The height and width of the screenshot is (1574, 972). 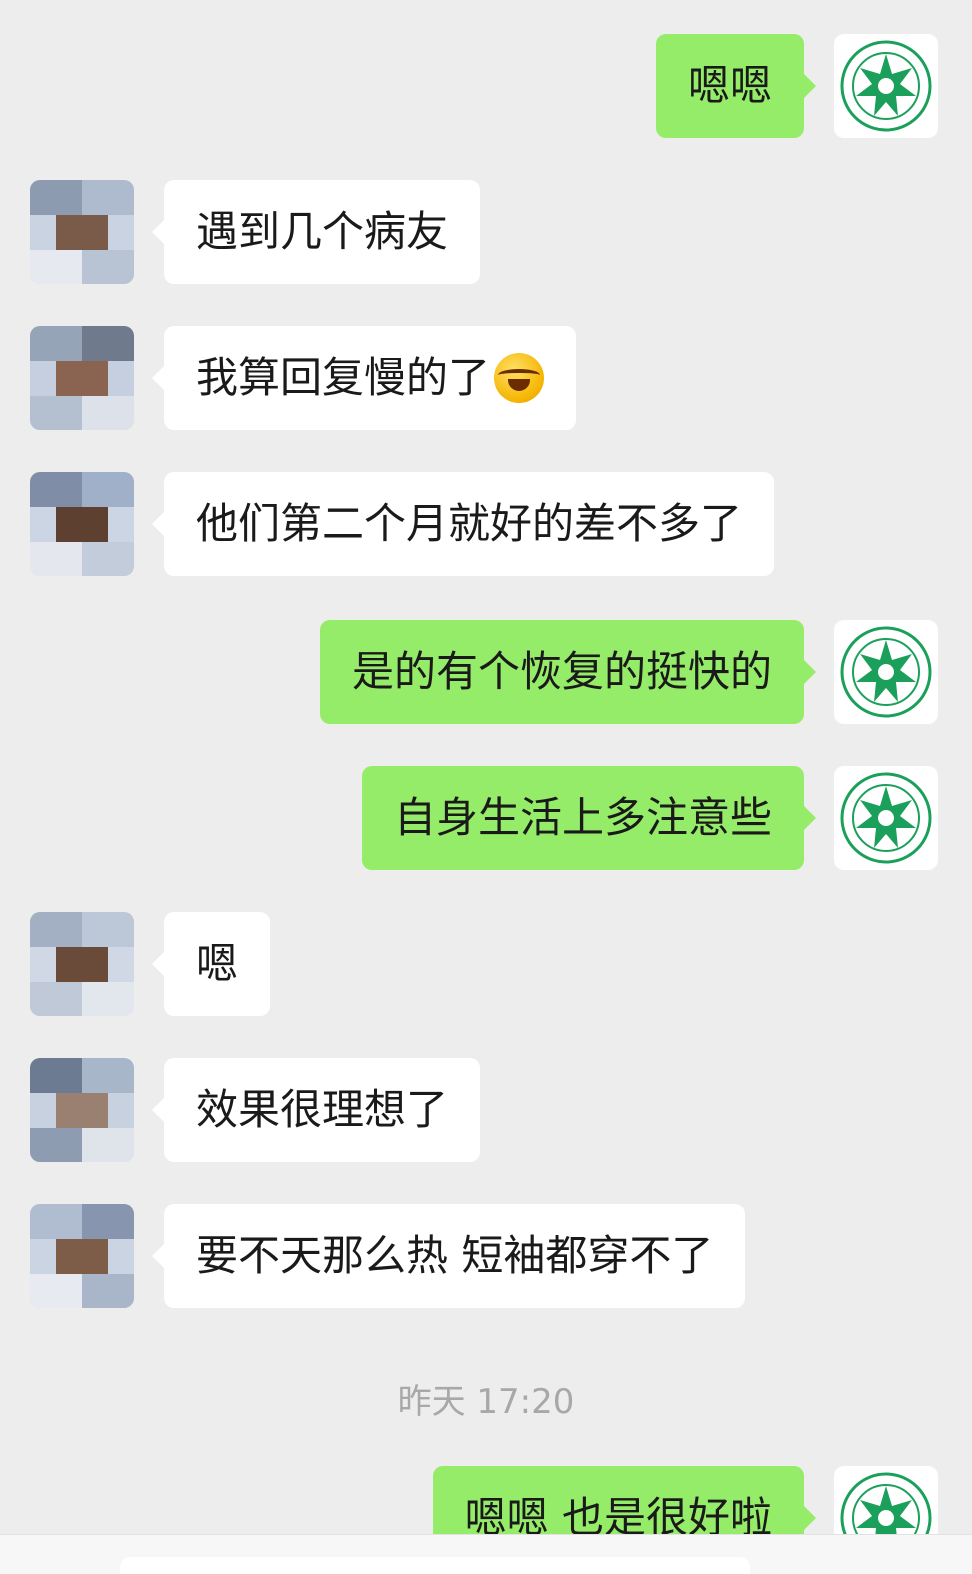 I want to click on message-row: 自身生活上多注意些, so click(x=486, y=818).